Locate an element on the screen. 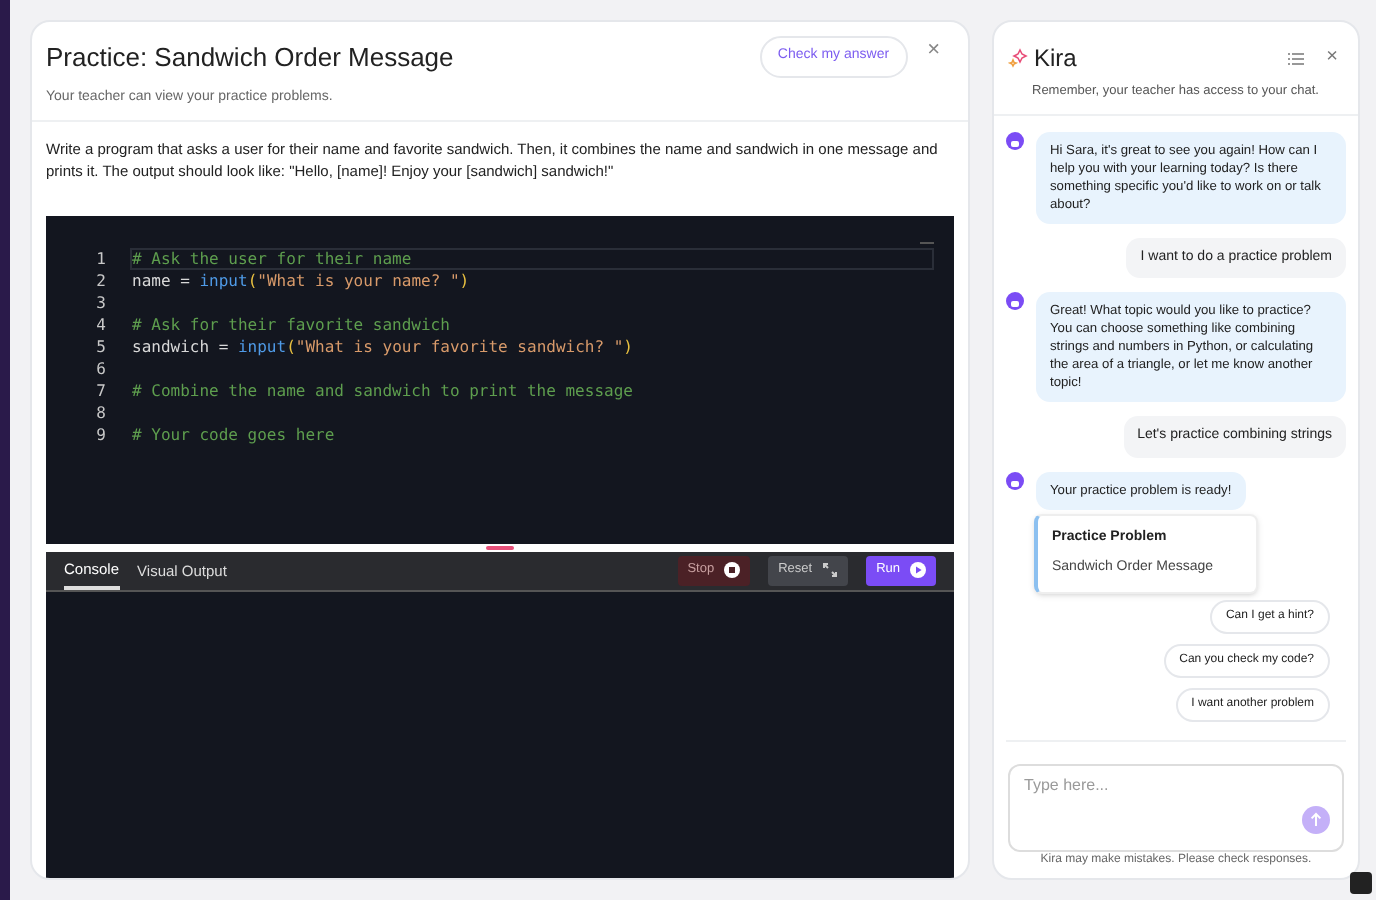  code-line: name = input("What is your name? ") is located at coordinates (301, 281).